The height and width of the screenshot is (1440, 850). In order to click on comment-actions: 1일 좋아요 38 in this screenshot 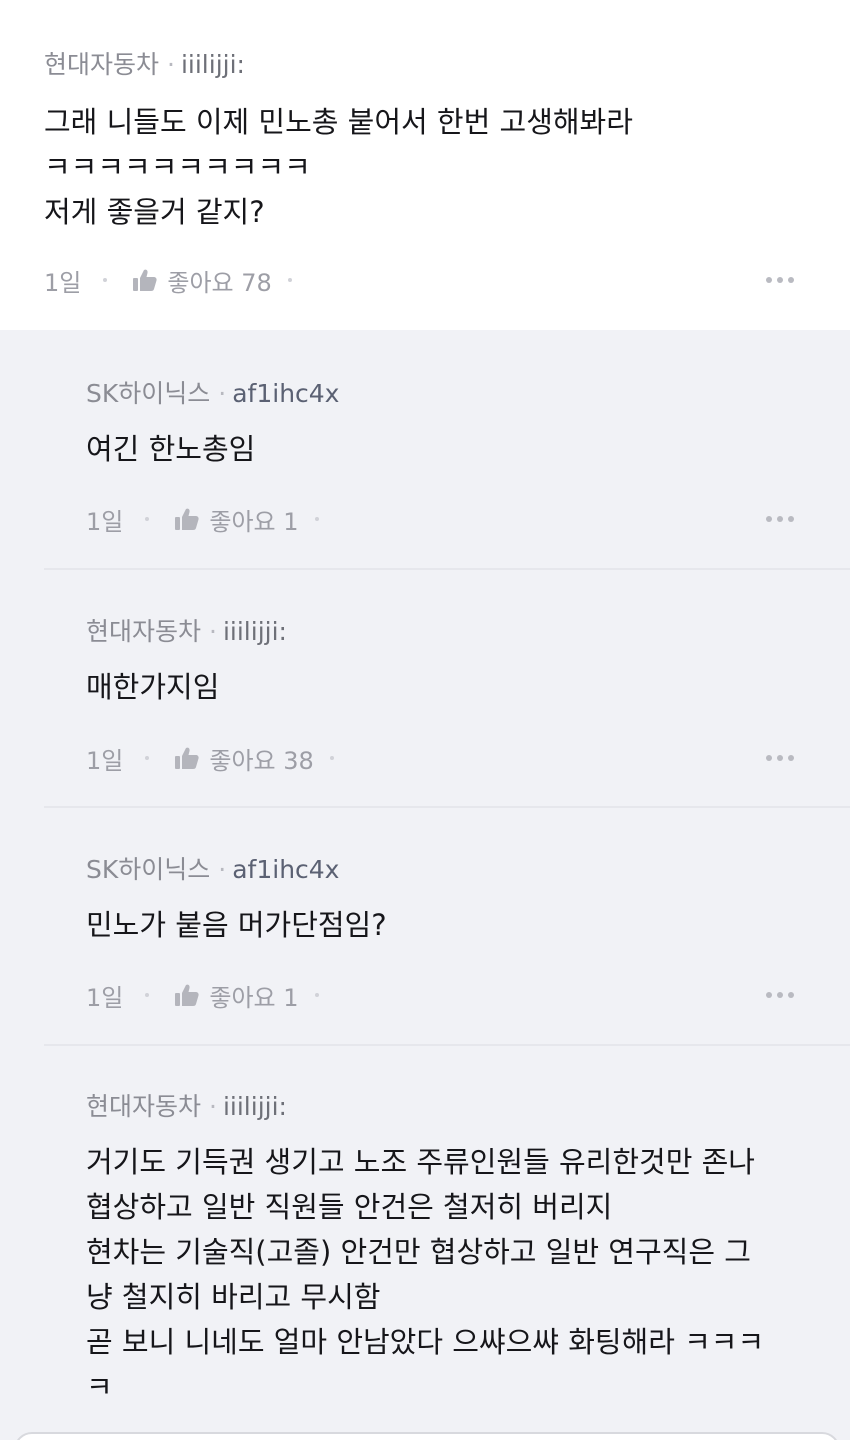, I will do `click(440, 758)`.